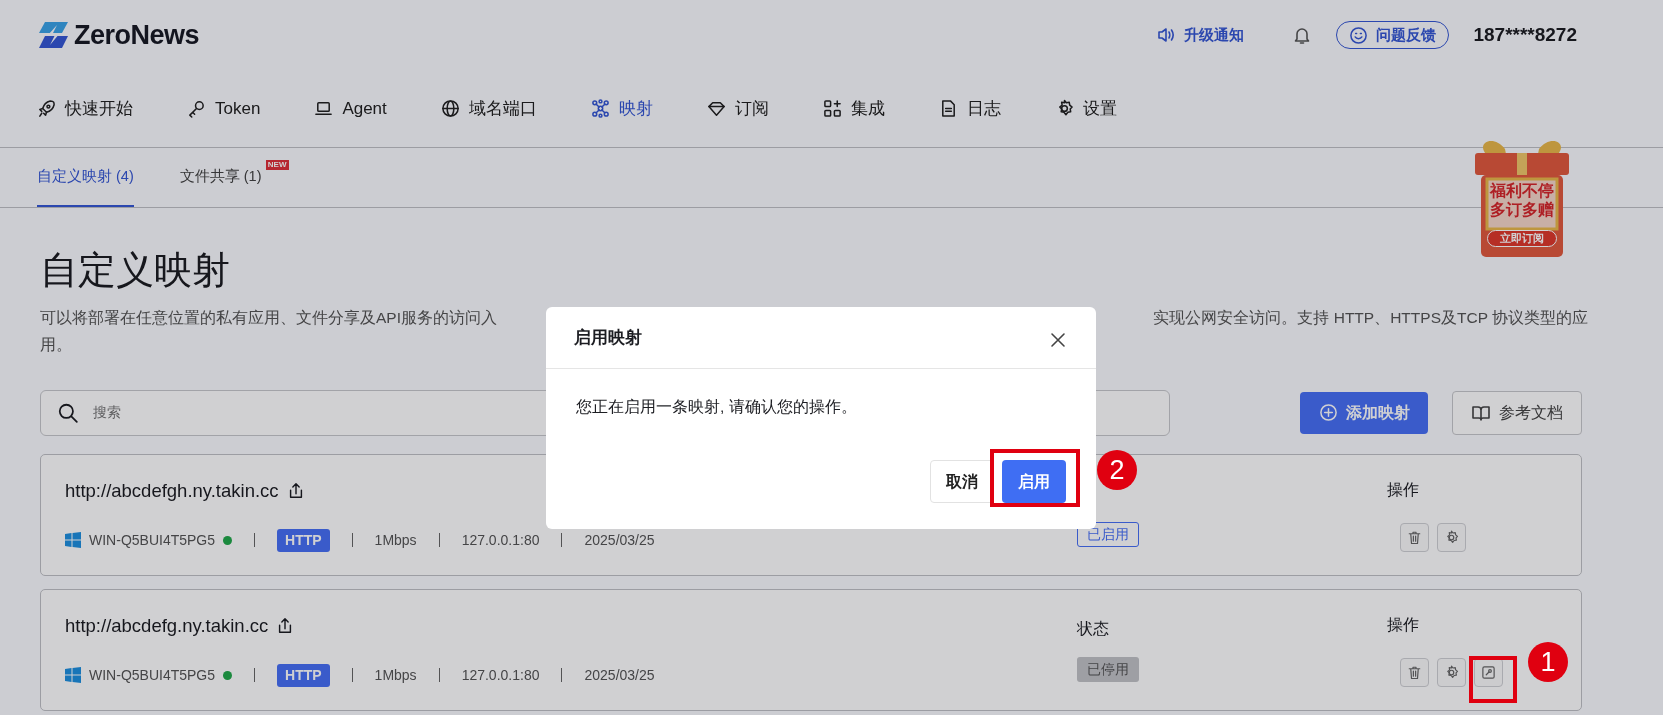  What do you see at coordinates (1108, 670) in the screenshot?
I see `status-tag: 已停用` at bounding box center [1108, 670].